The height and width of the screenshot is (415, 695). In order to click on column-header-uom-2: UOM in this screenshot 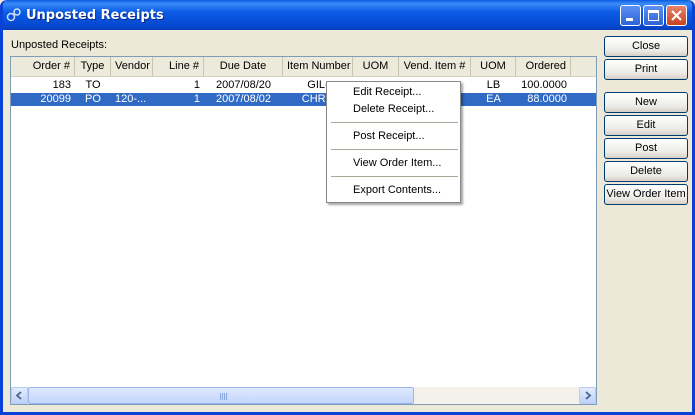, I will do `click(493, 66)`.